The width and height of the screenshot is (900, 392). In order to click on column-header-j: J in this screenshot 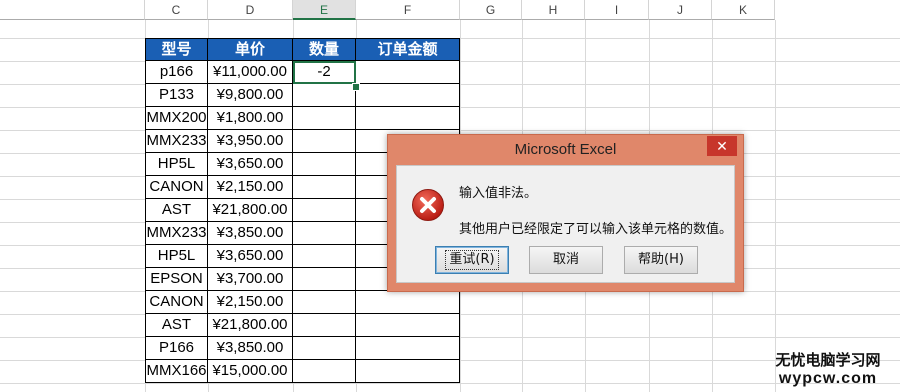, I will do `click(680, 10)`.